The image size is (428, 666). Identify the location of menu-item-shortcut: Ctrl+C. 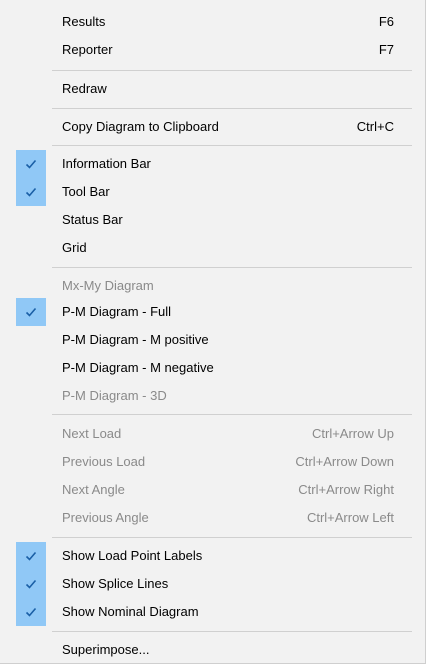
(375, 126).